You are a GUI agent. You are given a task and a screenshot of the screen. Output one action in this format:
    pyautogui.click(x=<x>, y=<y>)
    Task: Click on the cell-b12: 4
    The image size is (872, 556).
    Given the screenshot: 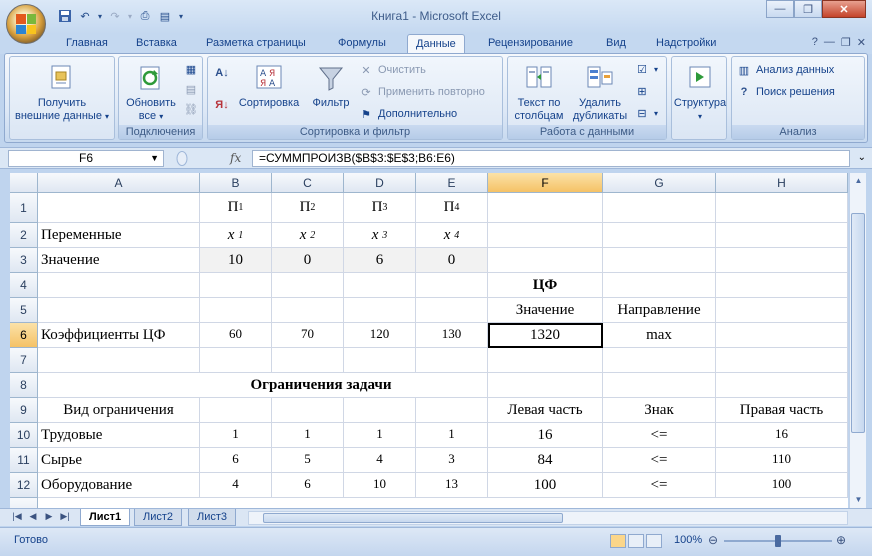 What is the action you would take?
    pyautogui.click(x=236, y=485)
    